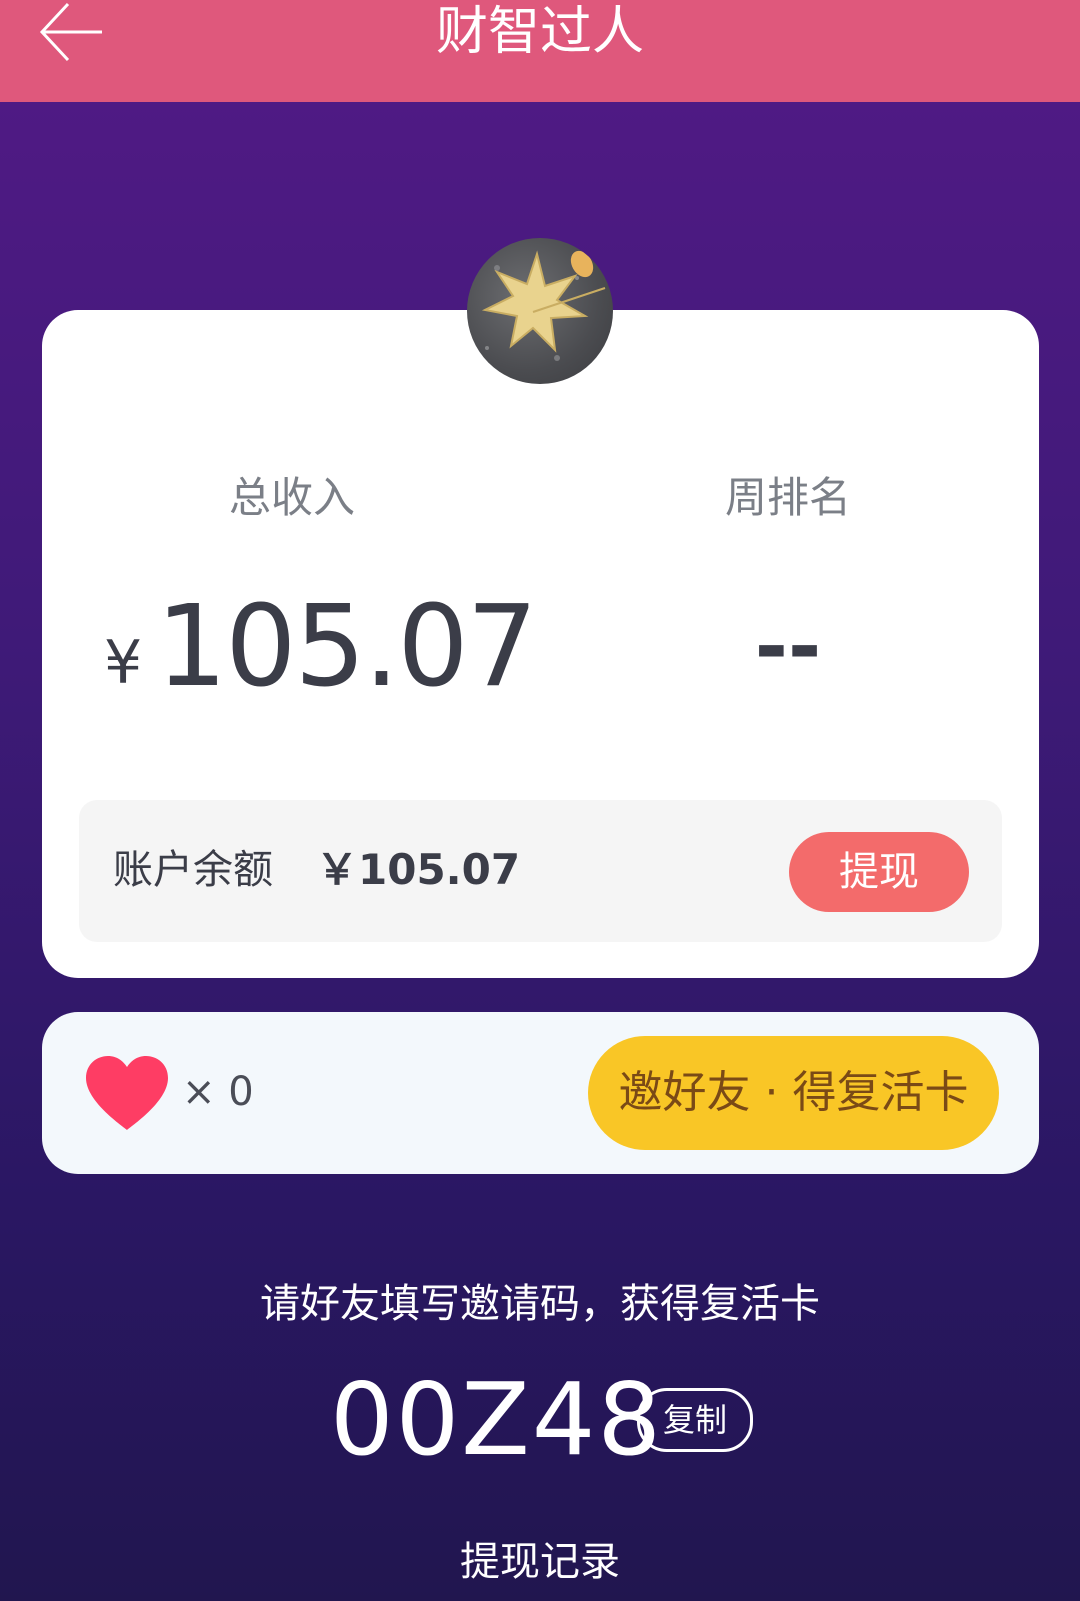  I want to click on balance-value: ￥105.07, so click(418, 869).